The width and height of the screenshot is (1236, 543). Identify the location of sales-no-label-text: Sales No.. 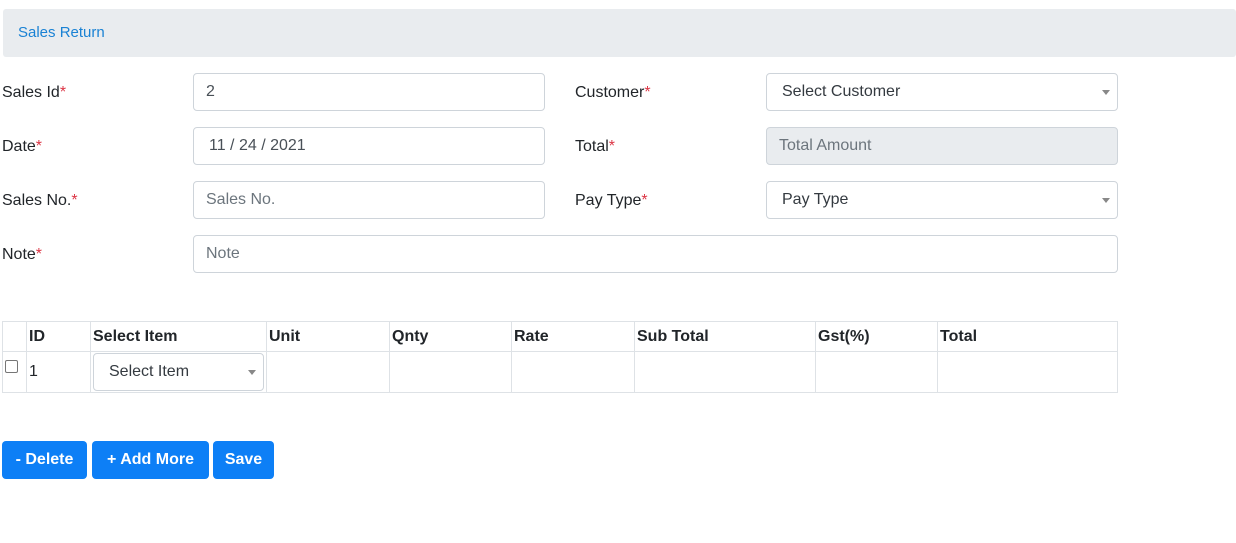
(37, 200).